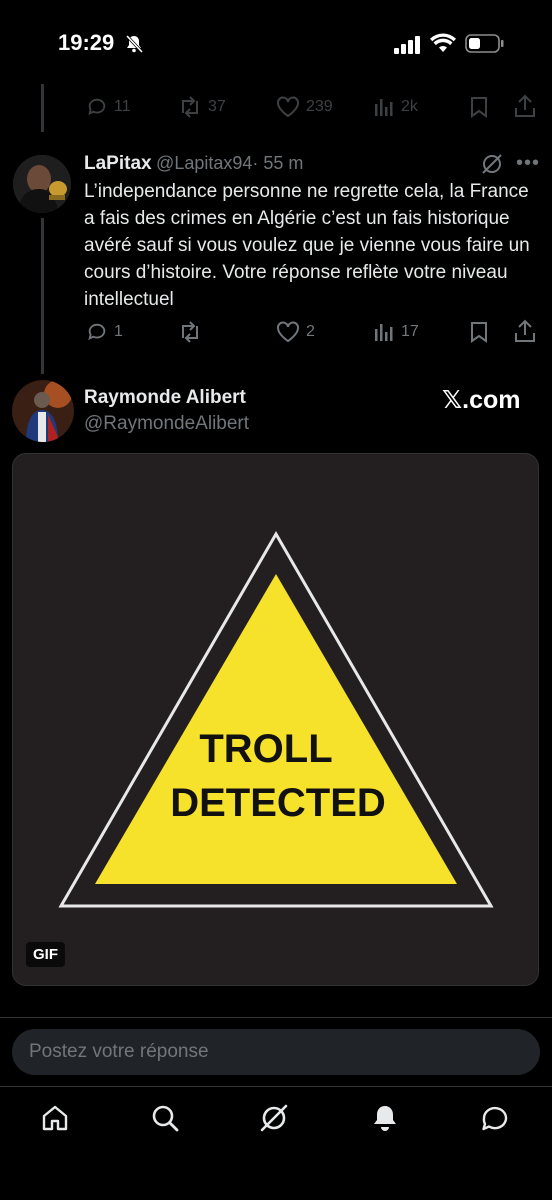 The image size is (552, 1200). I want to click on more-icon: •••, so click(528, 163).